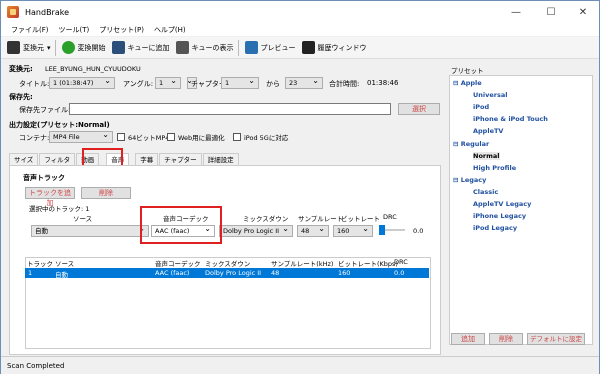  What do you see at coordinates (334, 48) in the screenshot?
I see `activity-button: 履歴ウィンドウ` at bounding box center [334, 48].